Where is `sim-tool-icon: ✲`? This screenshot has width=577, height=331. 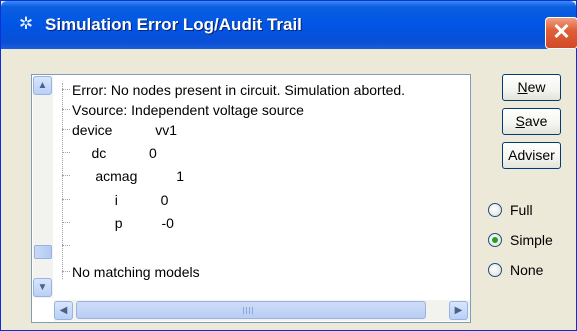
sim-tool-icon: ✲ is located at coordinates (26, 23).